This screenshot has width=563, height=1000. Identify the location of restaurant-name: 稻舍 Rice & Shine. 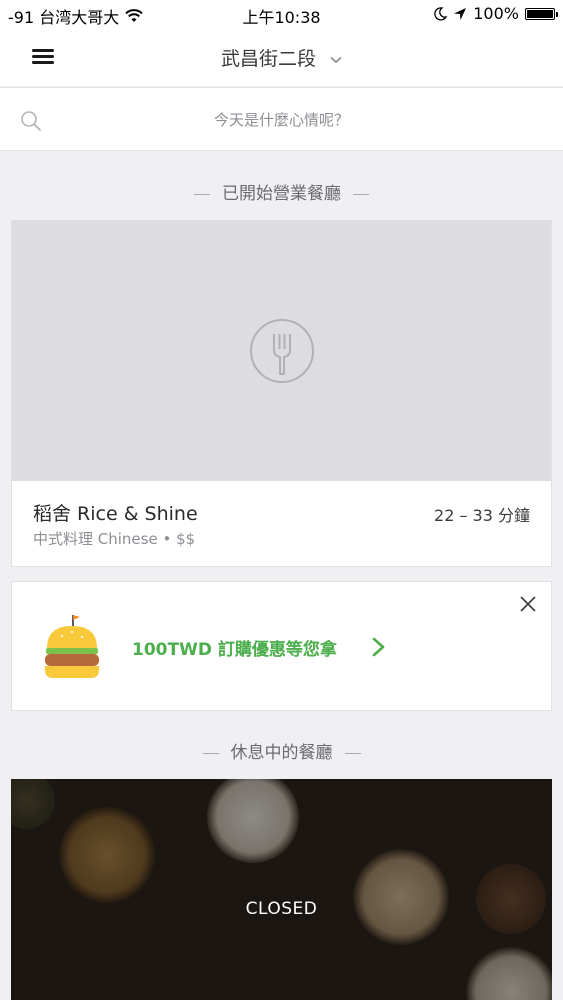
(115, 514).